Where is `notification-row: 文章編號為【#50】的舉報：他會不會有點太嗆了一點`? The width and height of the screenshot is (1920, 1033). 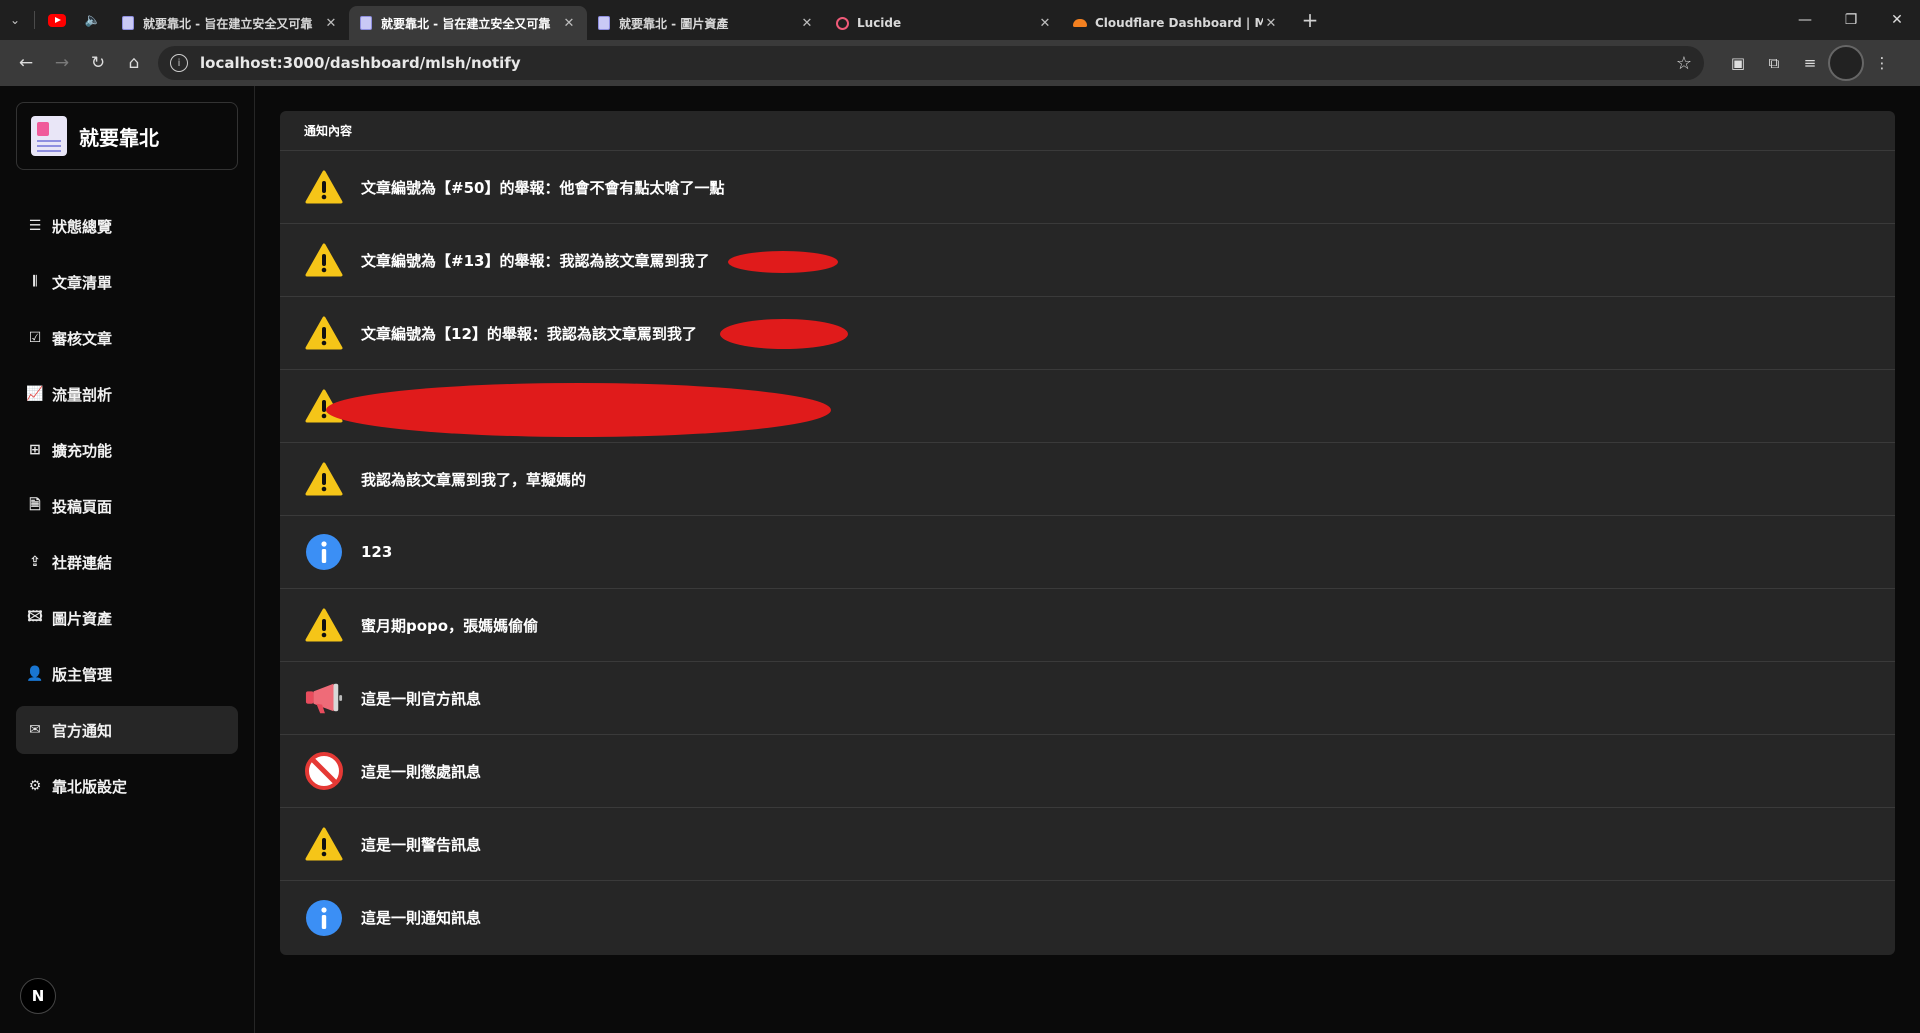
notification-row: 文章編號為【#50】的舉報：他會不會有點太嗆了一點 is located at coordinates (1087, 187).